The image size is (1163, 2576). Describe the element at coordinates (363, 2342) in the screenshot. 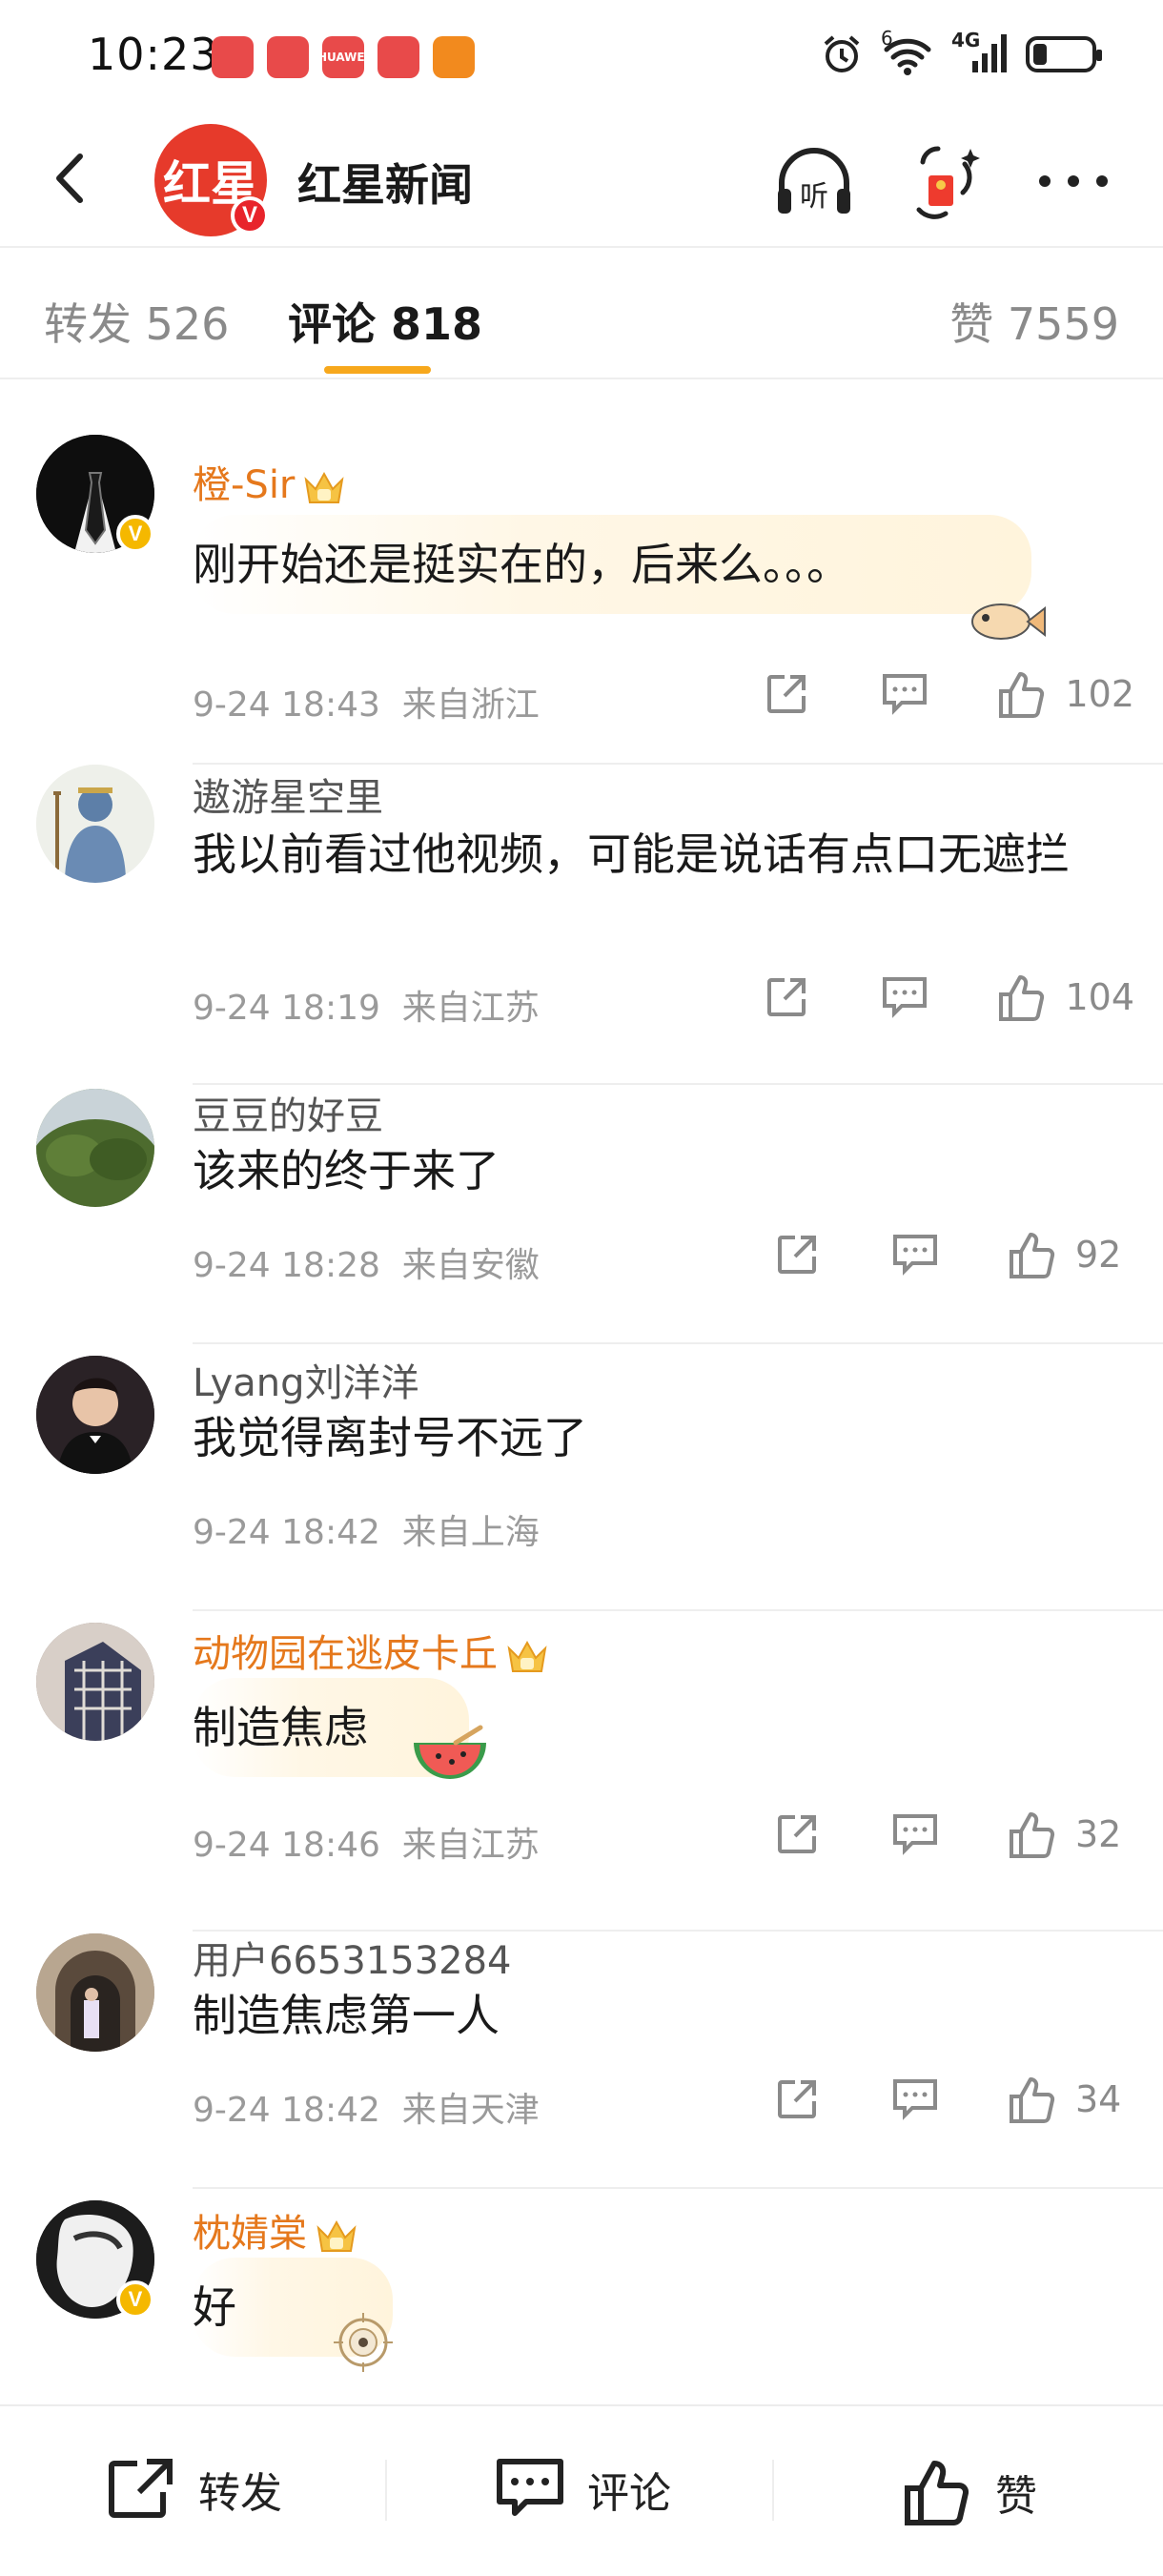

I see `compass-sticker-icon` at that location.